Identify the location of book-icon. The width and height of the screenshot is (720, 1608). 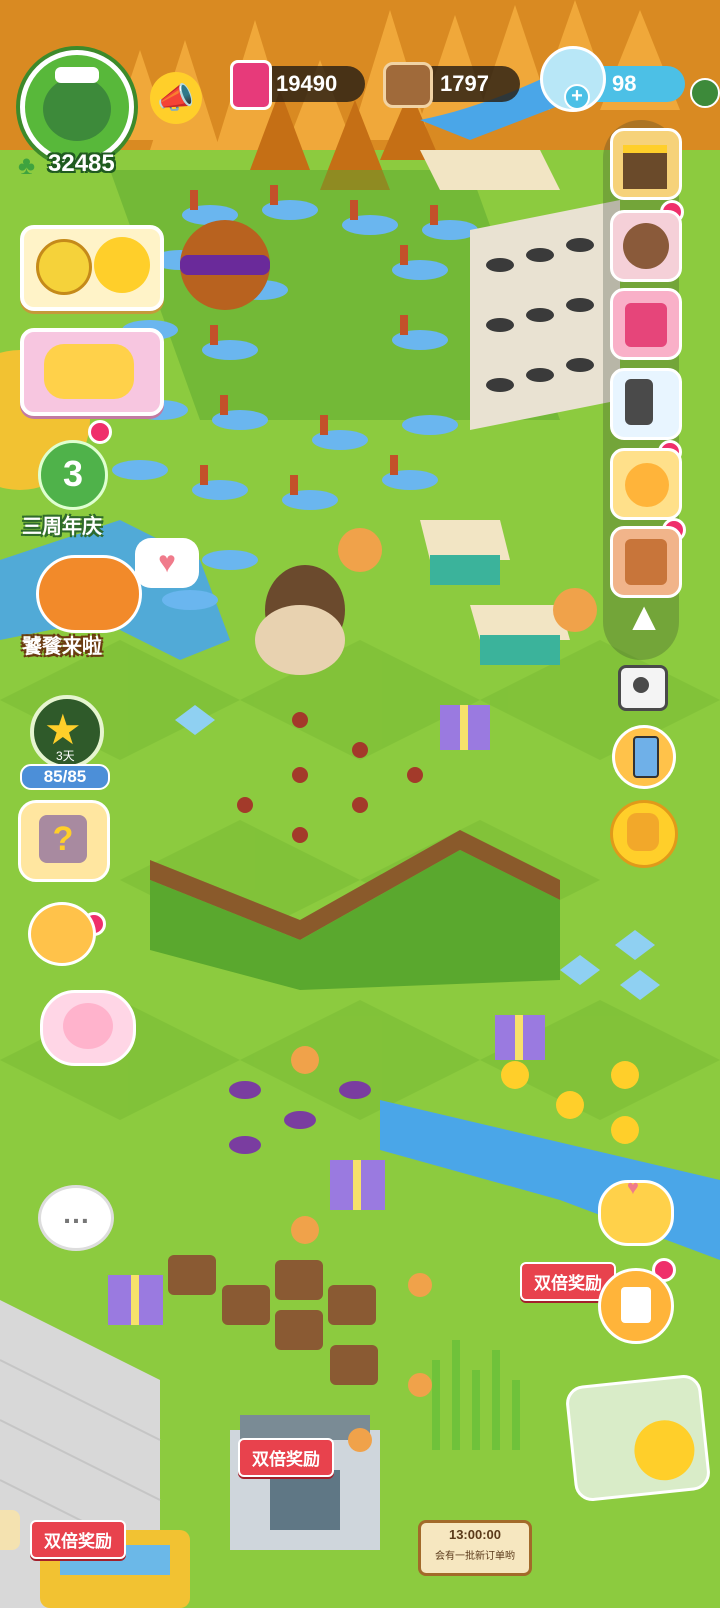
(646, 325).